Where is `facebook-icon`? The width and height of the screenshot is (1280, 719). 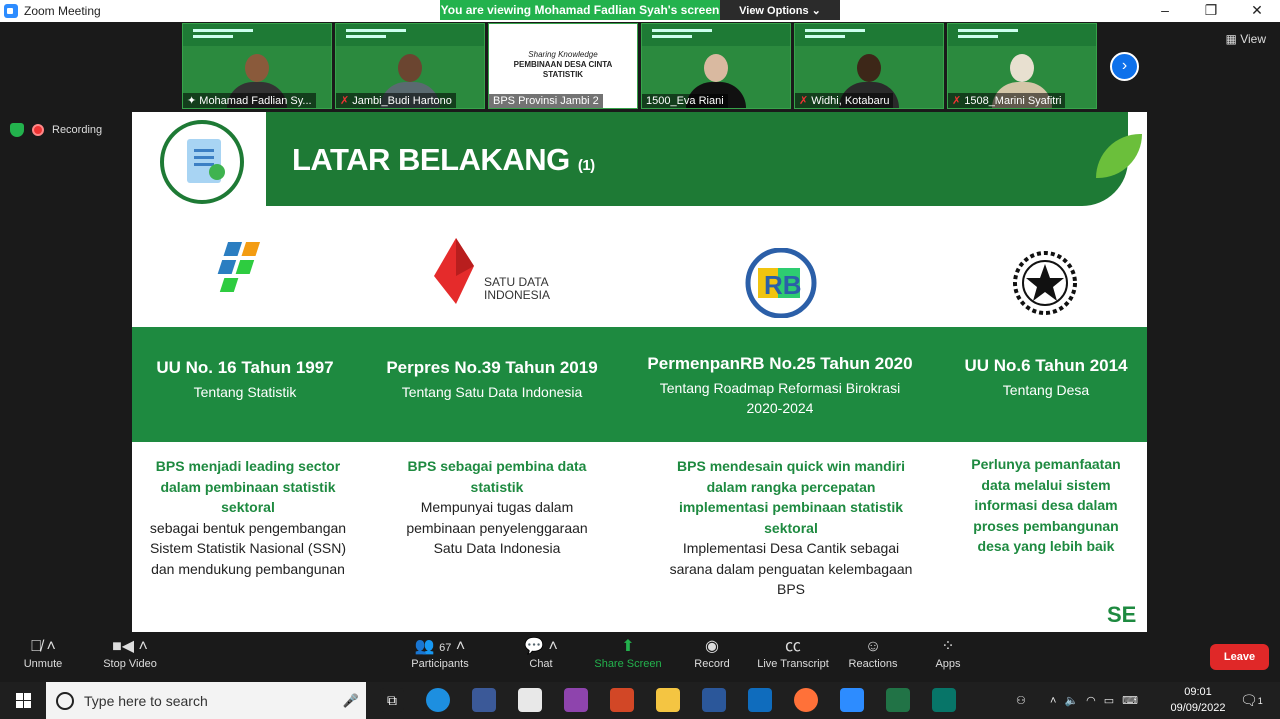
facebook-icon is located at coordinates (484, 700).